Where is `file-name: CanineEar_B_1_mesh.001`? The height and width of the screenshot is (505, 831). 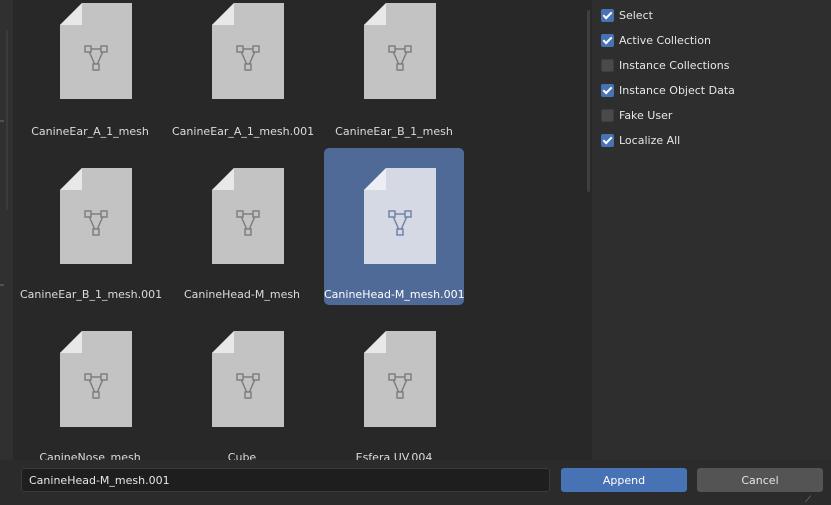
file-name: CanineEar_B_1_mesh.001 is located at coordinates (91, 294).